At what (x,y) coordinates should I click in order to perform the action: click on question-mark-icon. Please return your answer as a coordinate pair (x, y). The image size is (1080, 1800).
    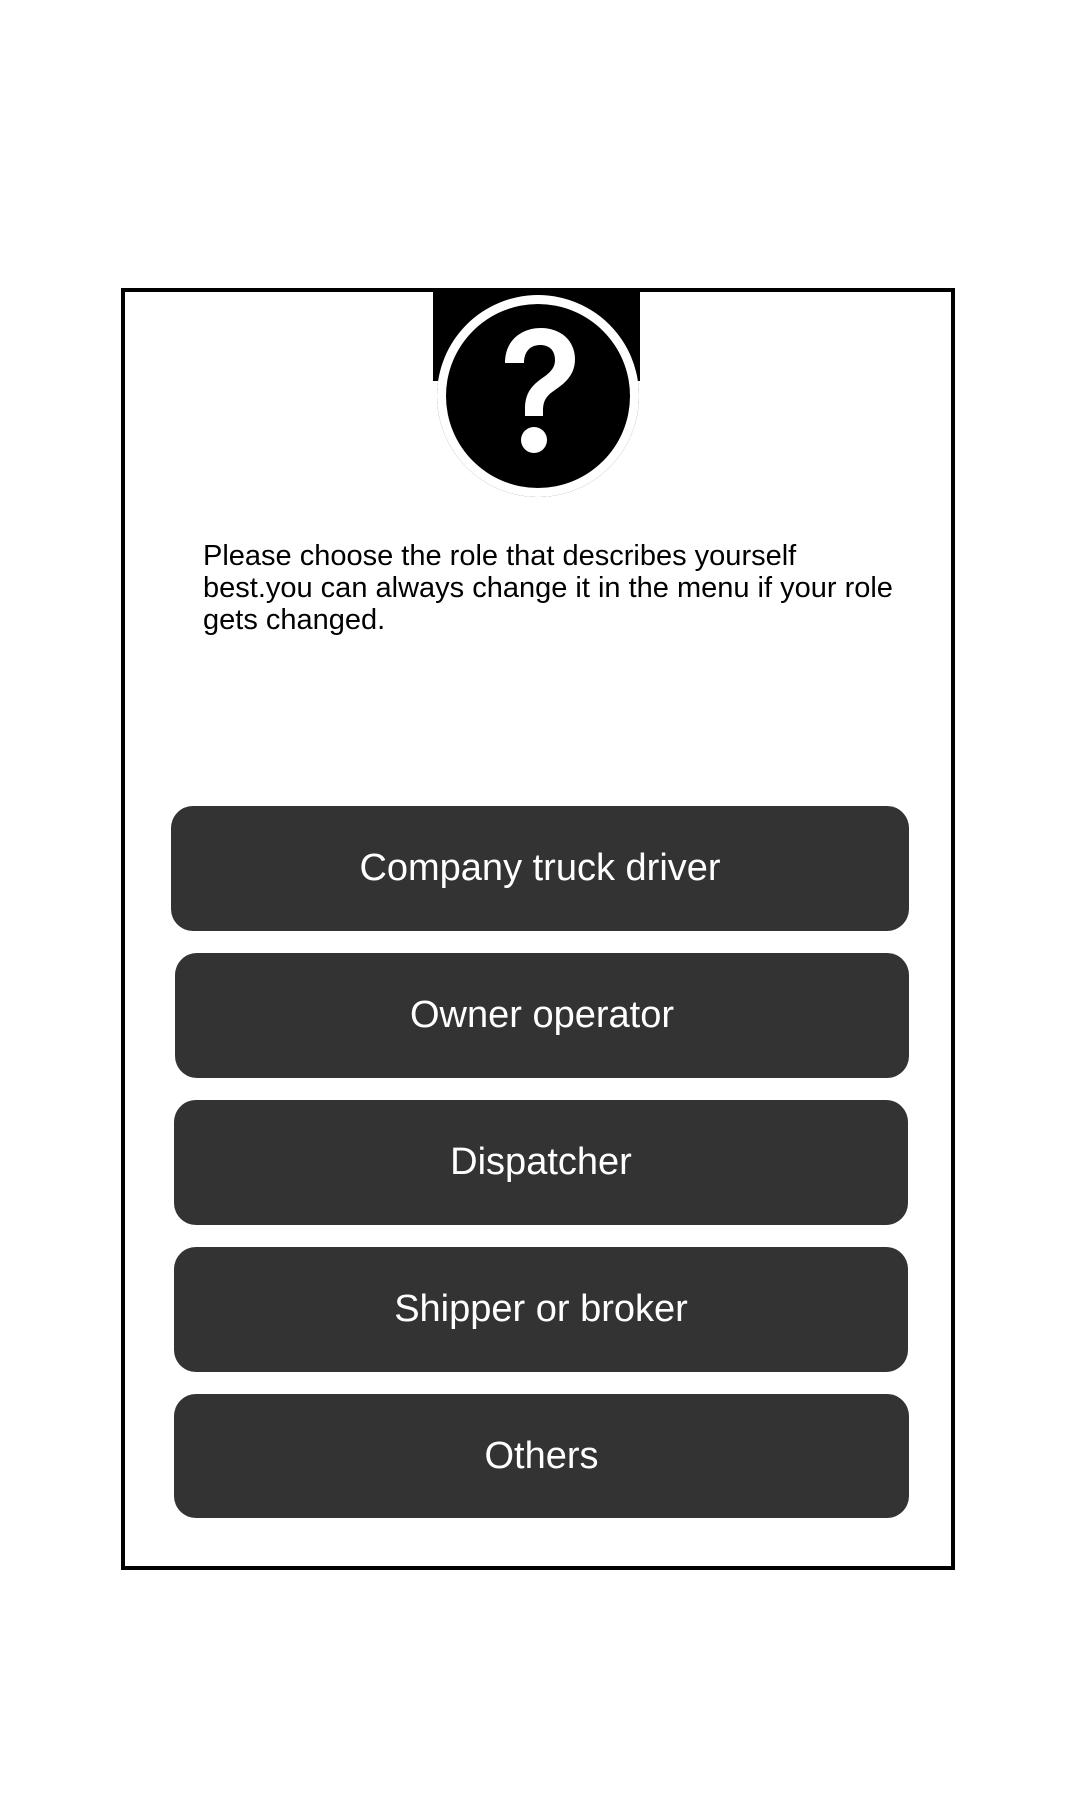
    Looking at the image, I should click on (538, 396).